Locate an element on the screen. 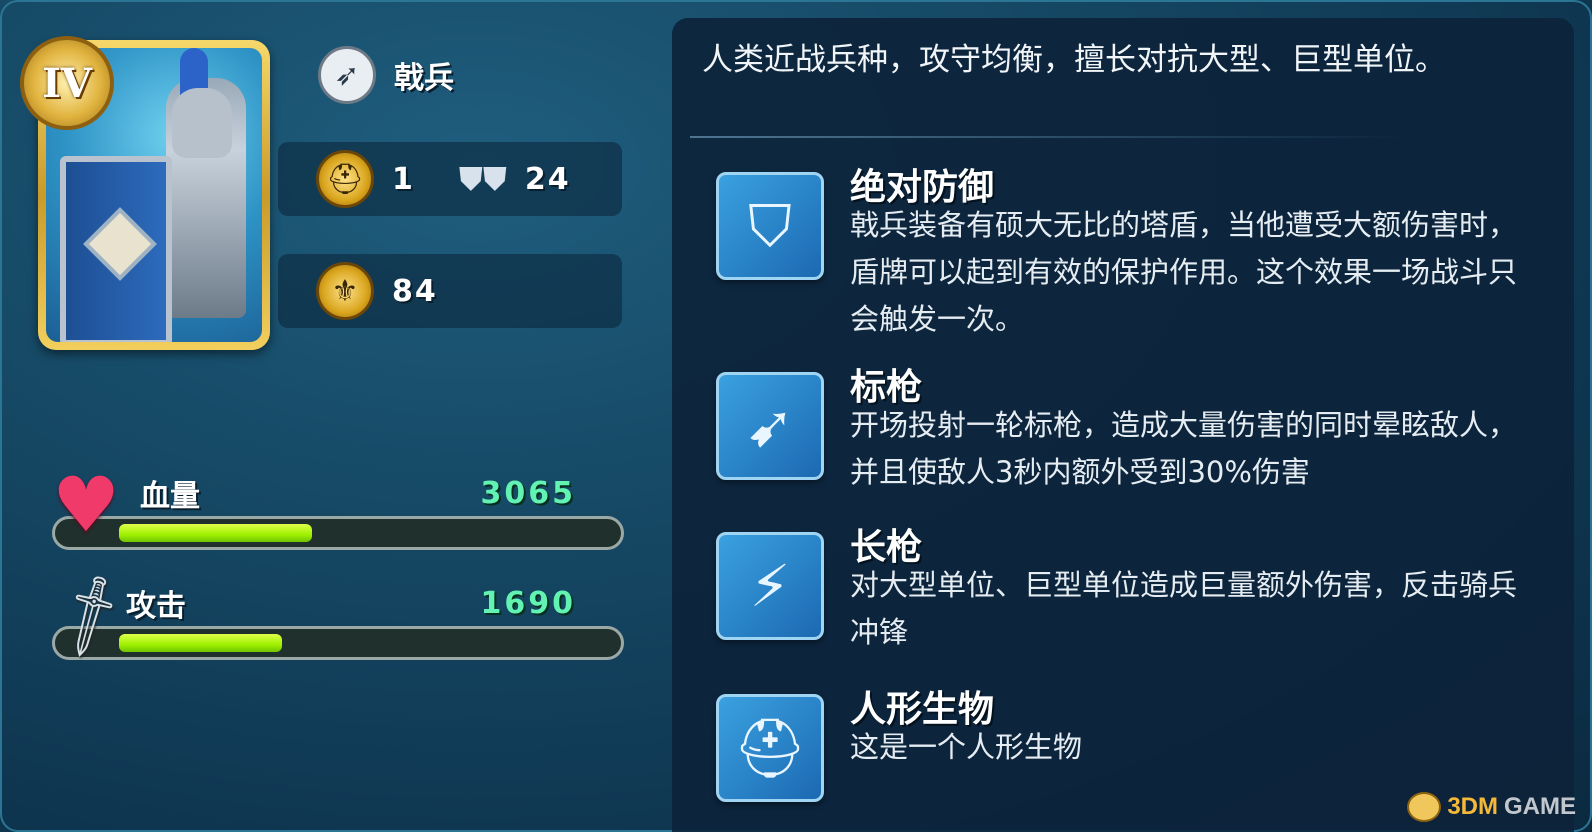 Image resolution: width=1592 pixels, height=832 pixels. helmet-icon: ⛑ is located at coordinates (770, 748).